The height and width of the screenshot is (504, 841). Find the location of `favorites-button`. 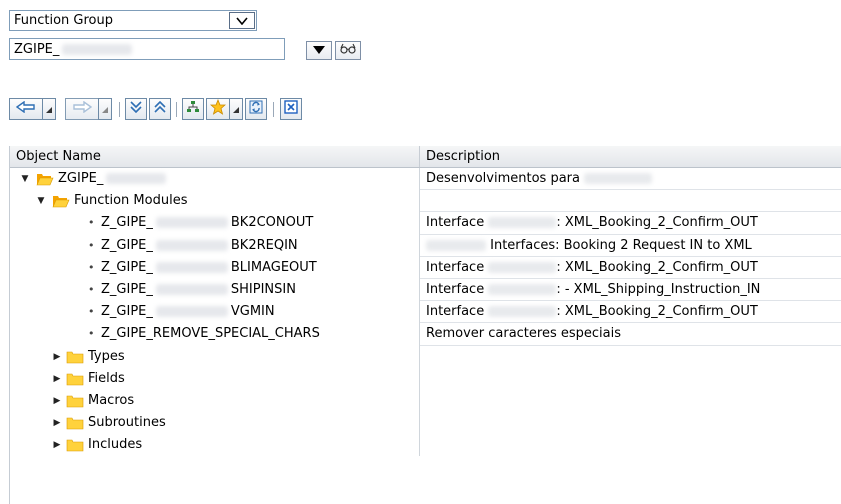

favorites-button is located at coordinates (218, 109).